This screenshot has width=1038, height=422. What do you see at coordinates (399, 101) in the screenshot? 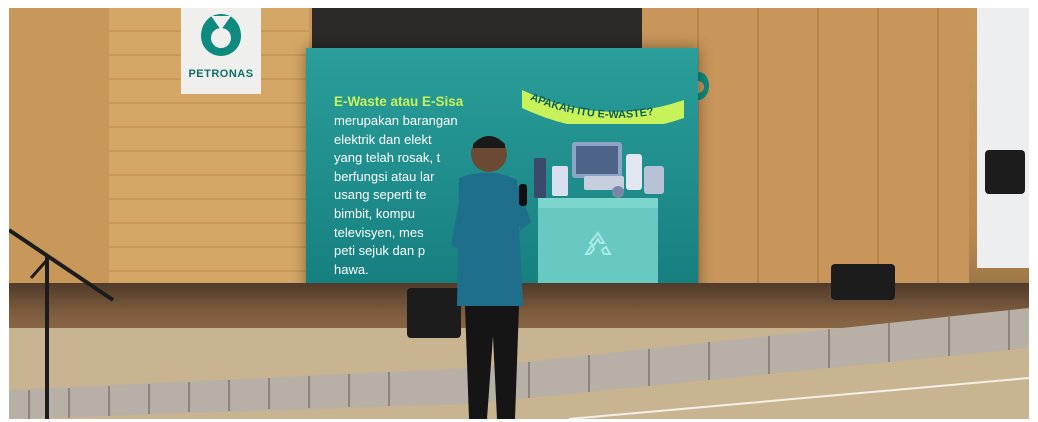
I see `slide-title: E-Waste atau E-Sisa` at bounding box center [399, 101].